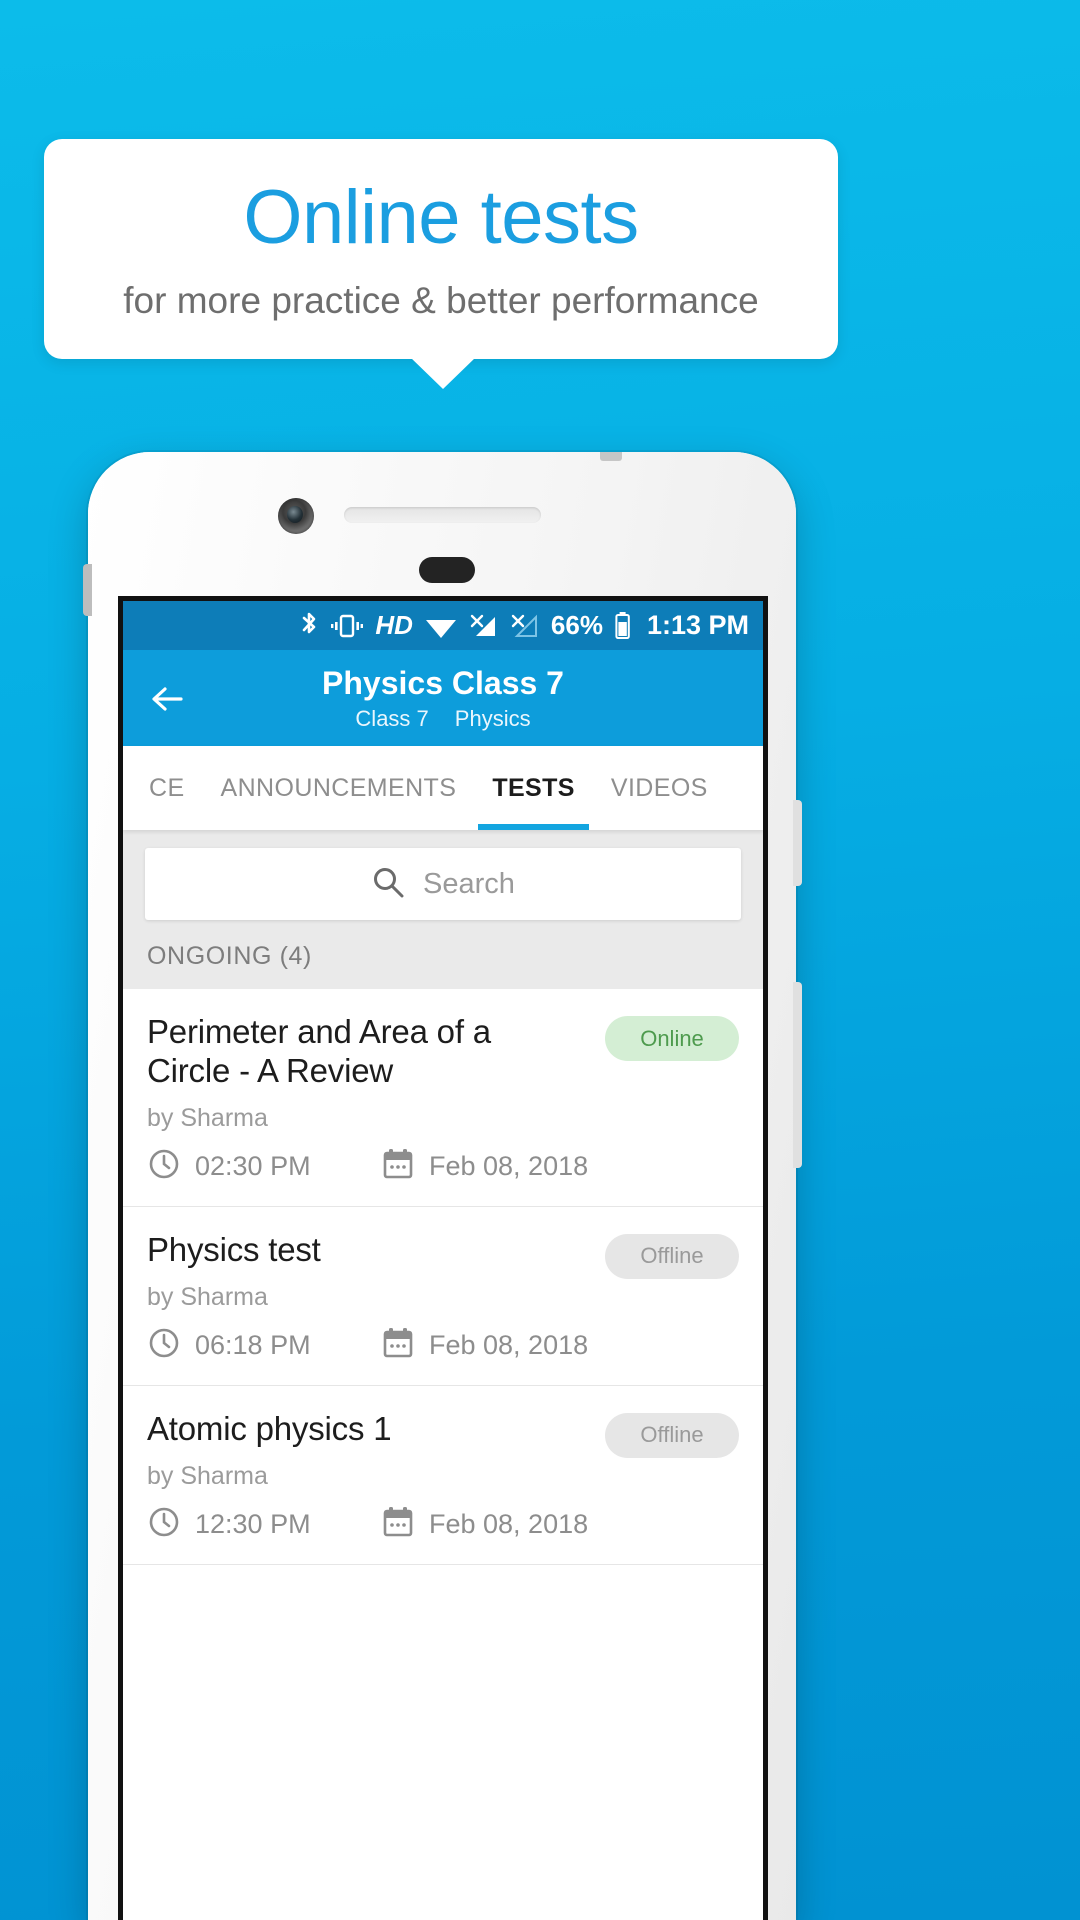  What do you see at coordinates (253, 1523) in the screenshot?
I see `test-time-label: 12:30 PM` at bounding box center [253, 1523].